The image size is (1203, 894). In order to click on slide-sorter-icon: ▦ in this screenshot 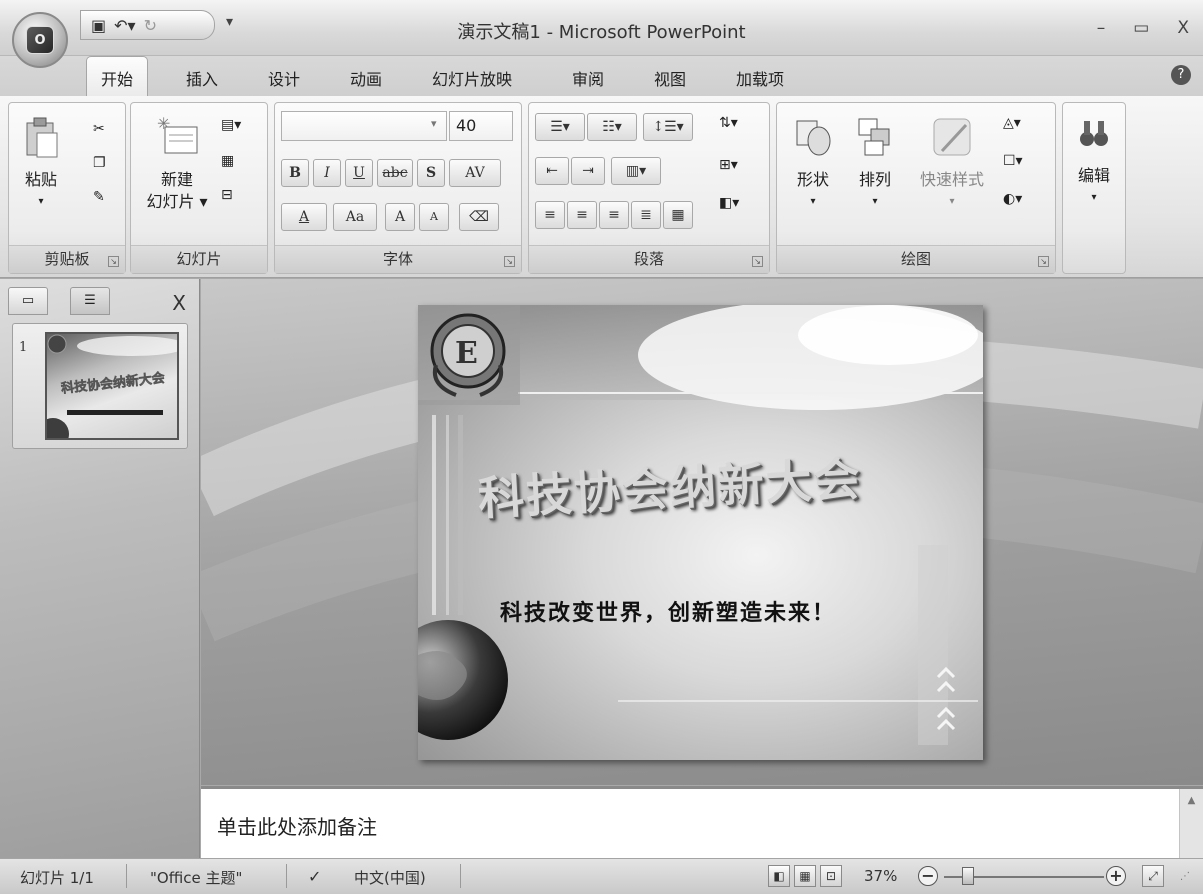, I will do `click(805, 876)`.